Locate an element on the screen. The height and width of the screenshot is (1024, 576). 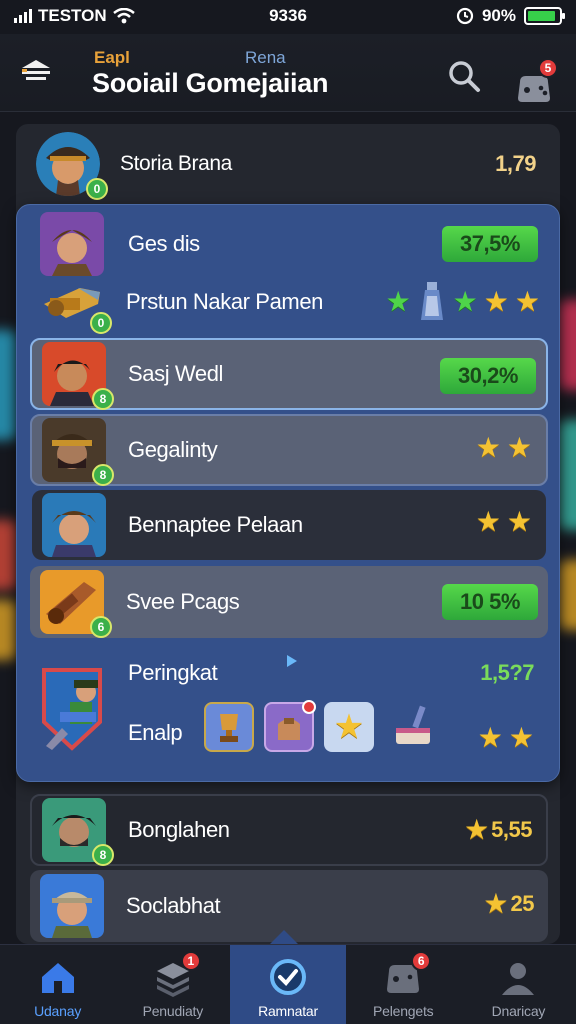
active-tab-indicator is located at coordinates (284, 937).